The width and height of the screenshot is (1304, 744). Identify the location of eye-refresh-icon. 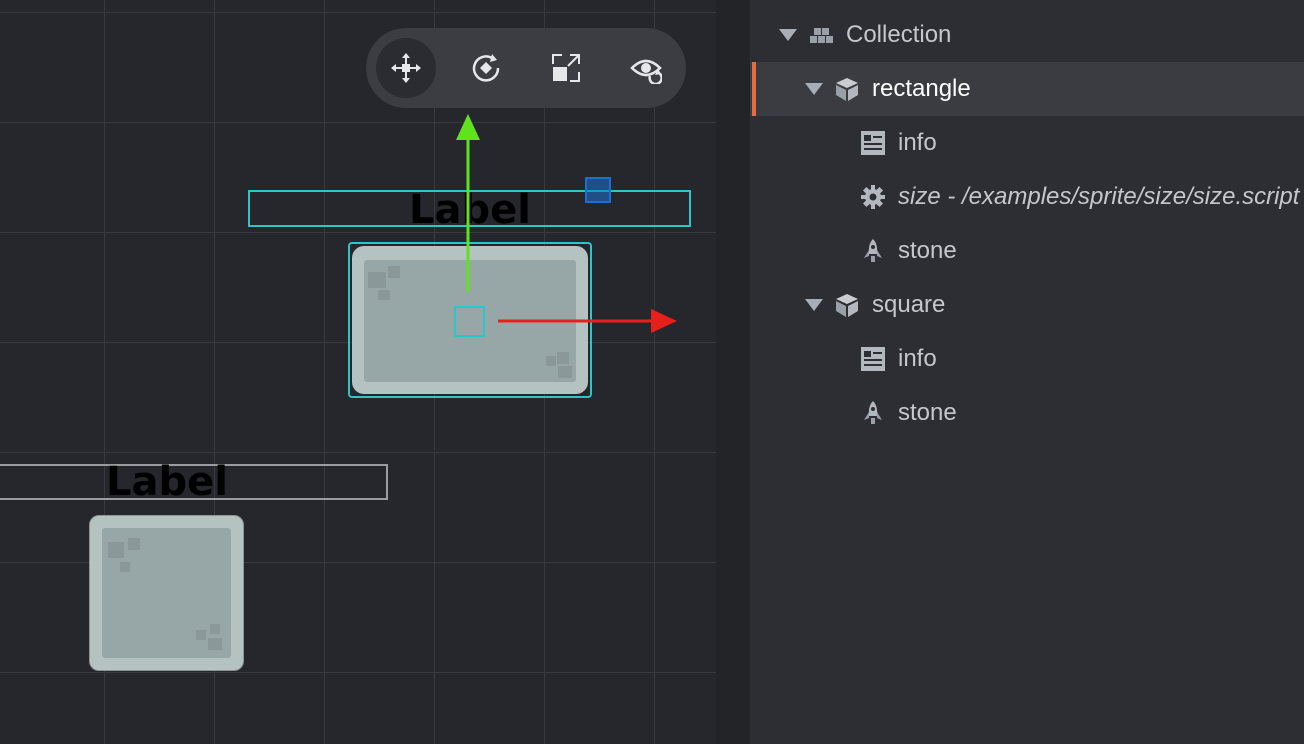
(646, 71).